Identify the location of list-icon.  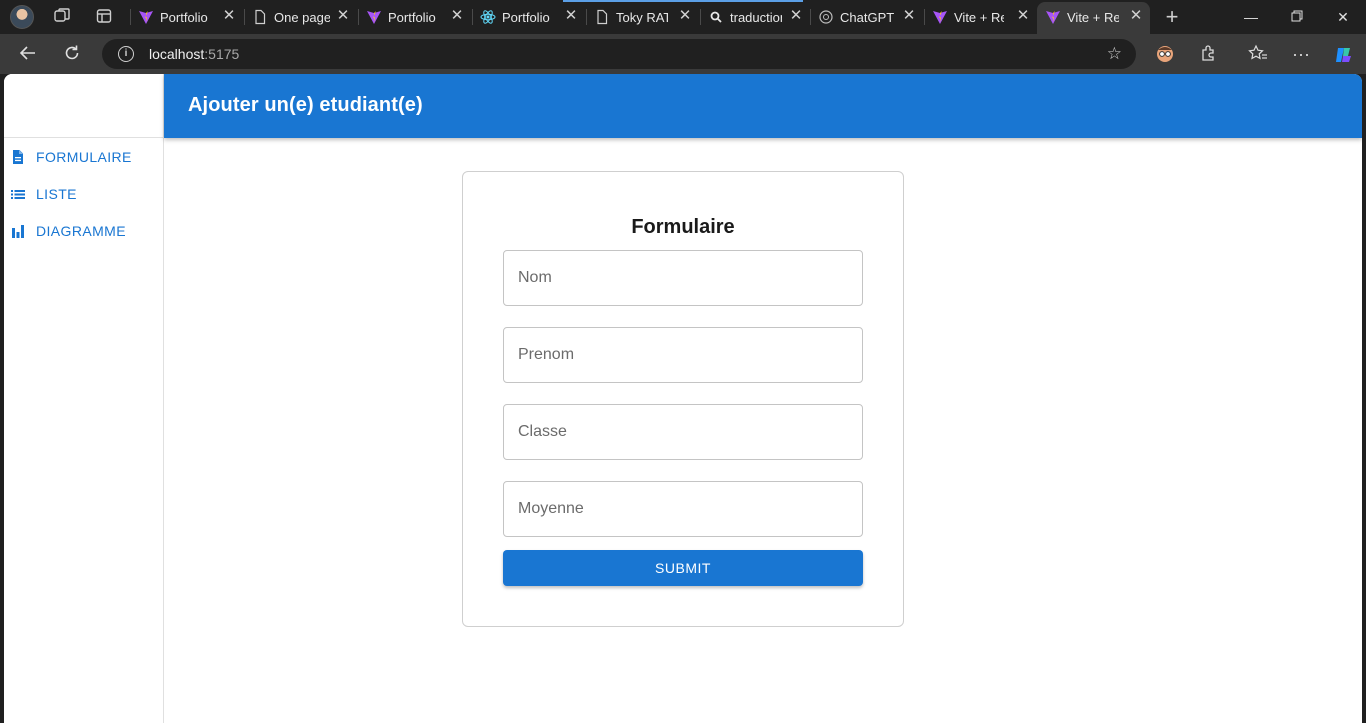
(18, 194).